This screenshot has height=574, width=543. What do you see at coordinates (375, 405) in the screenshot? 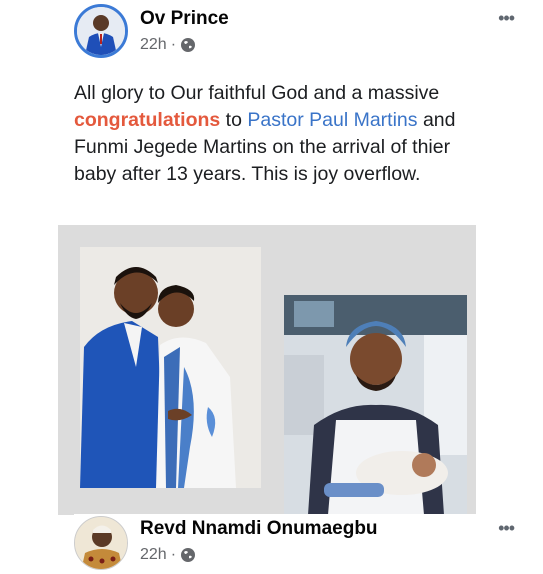
I see `hospital-photo` at bounding box center [375, 405].